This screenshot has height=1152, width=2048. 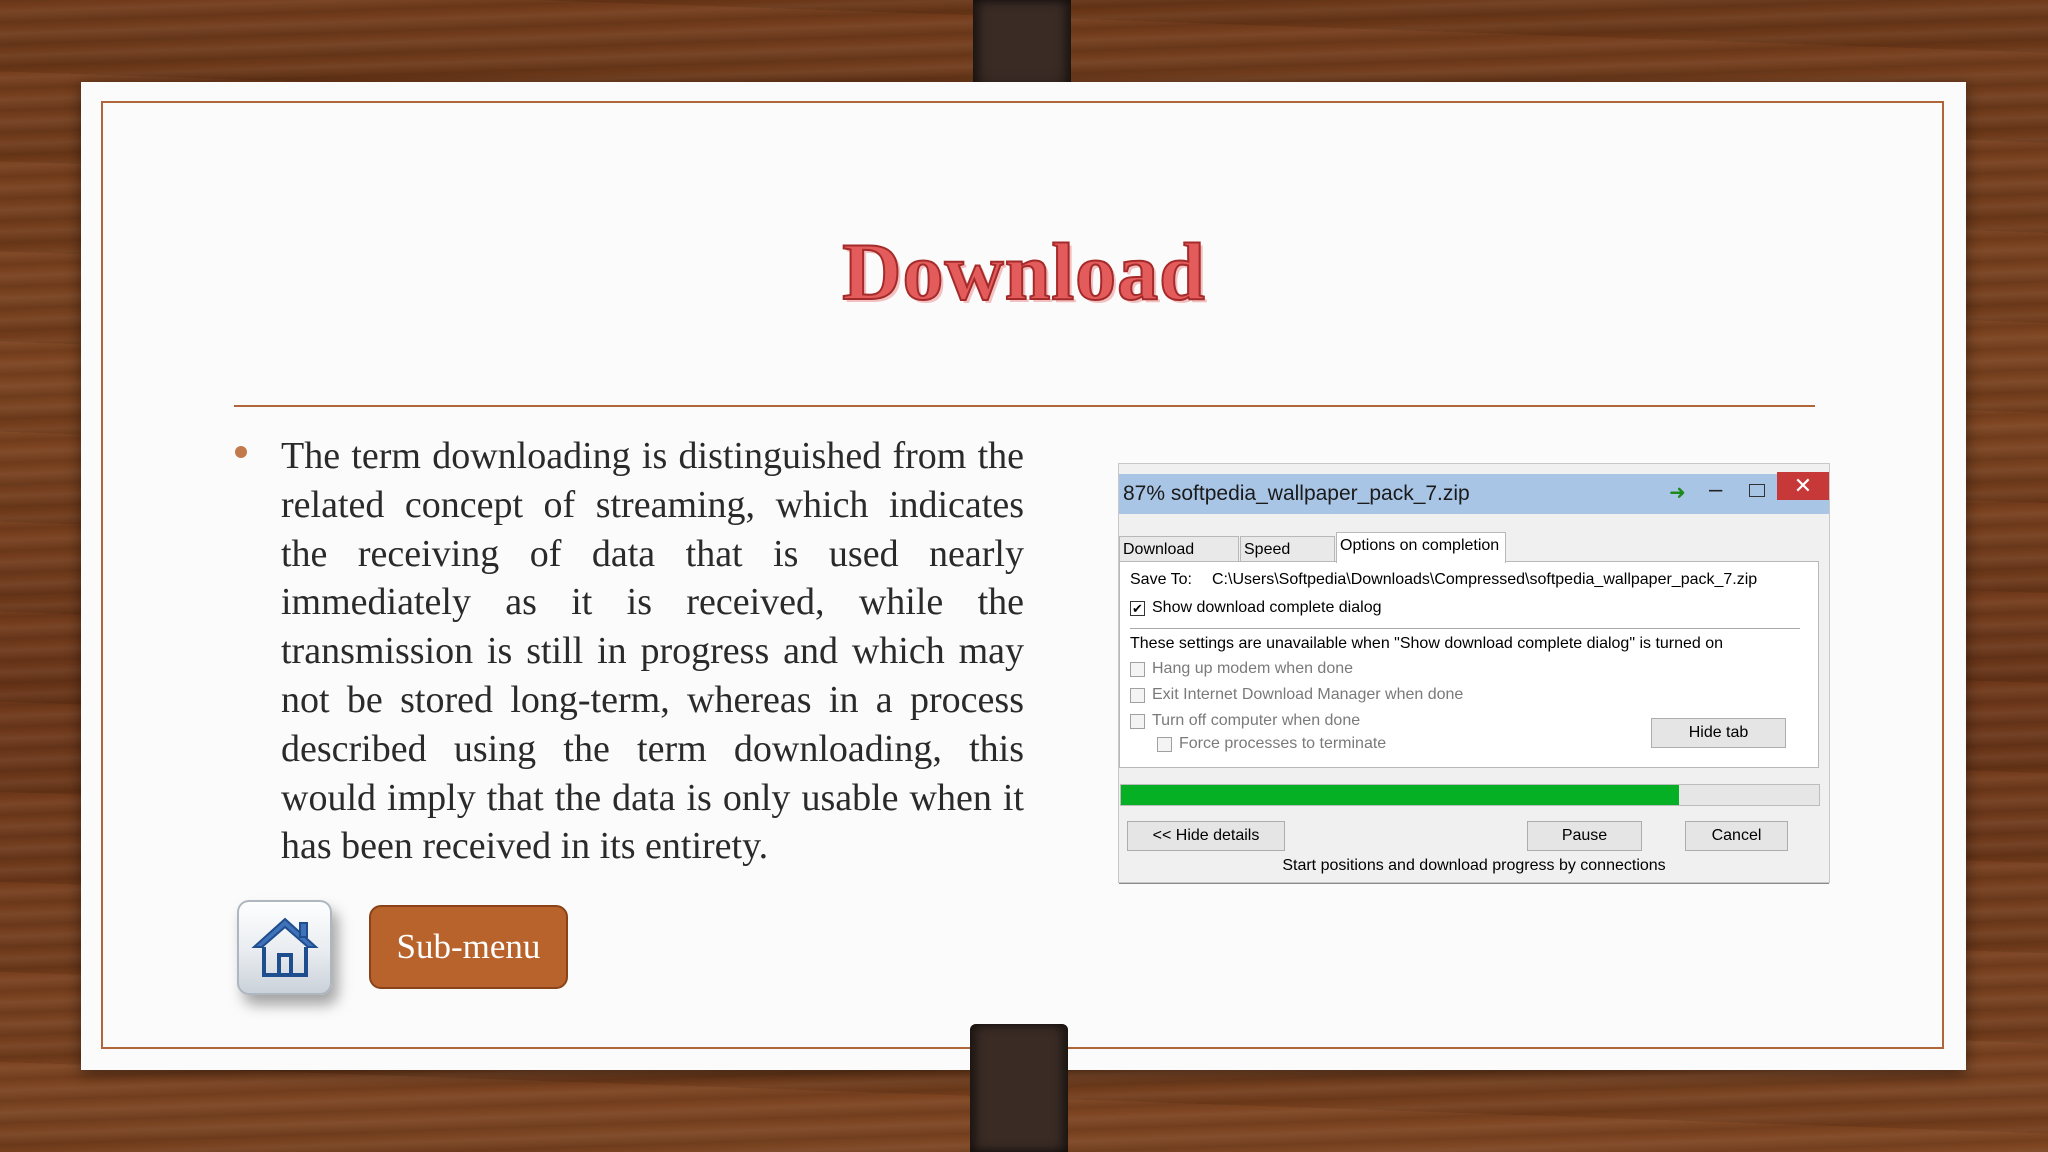 What do you see at coordinates (1137, 721) in the screenshot?
I see `turn-off-checkbox` at bounding box center [1137, 721].